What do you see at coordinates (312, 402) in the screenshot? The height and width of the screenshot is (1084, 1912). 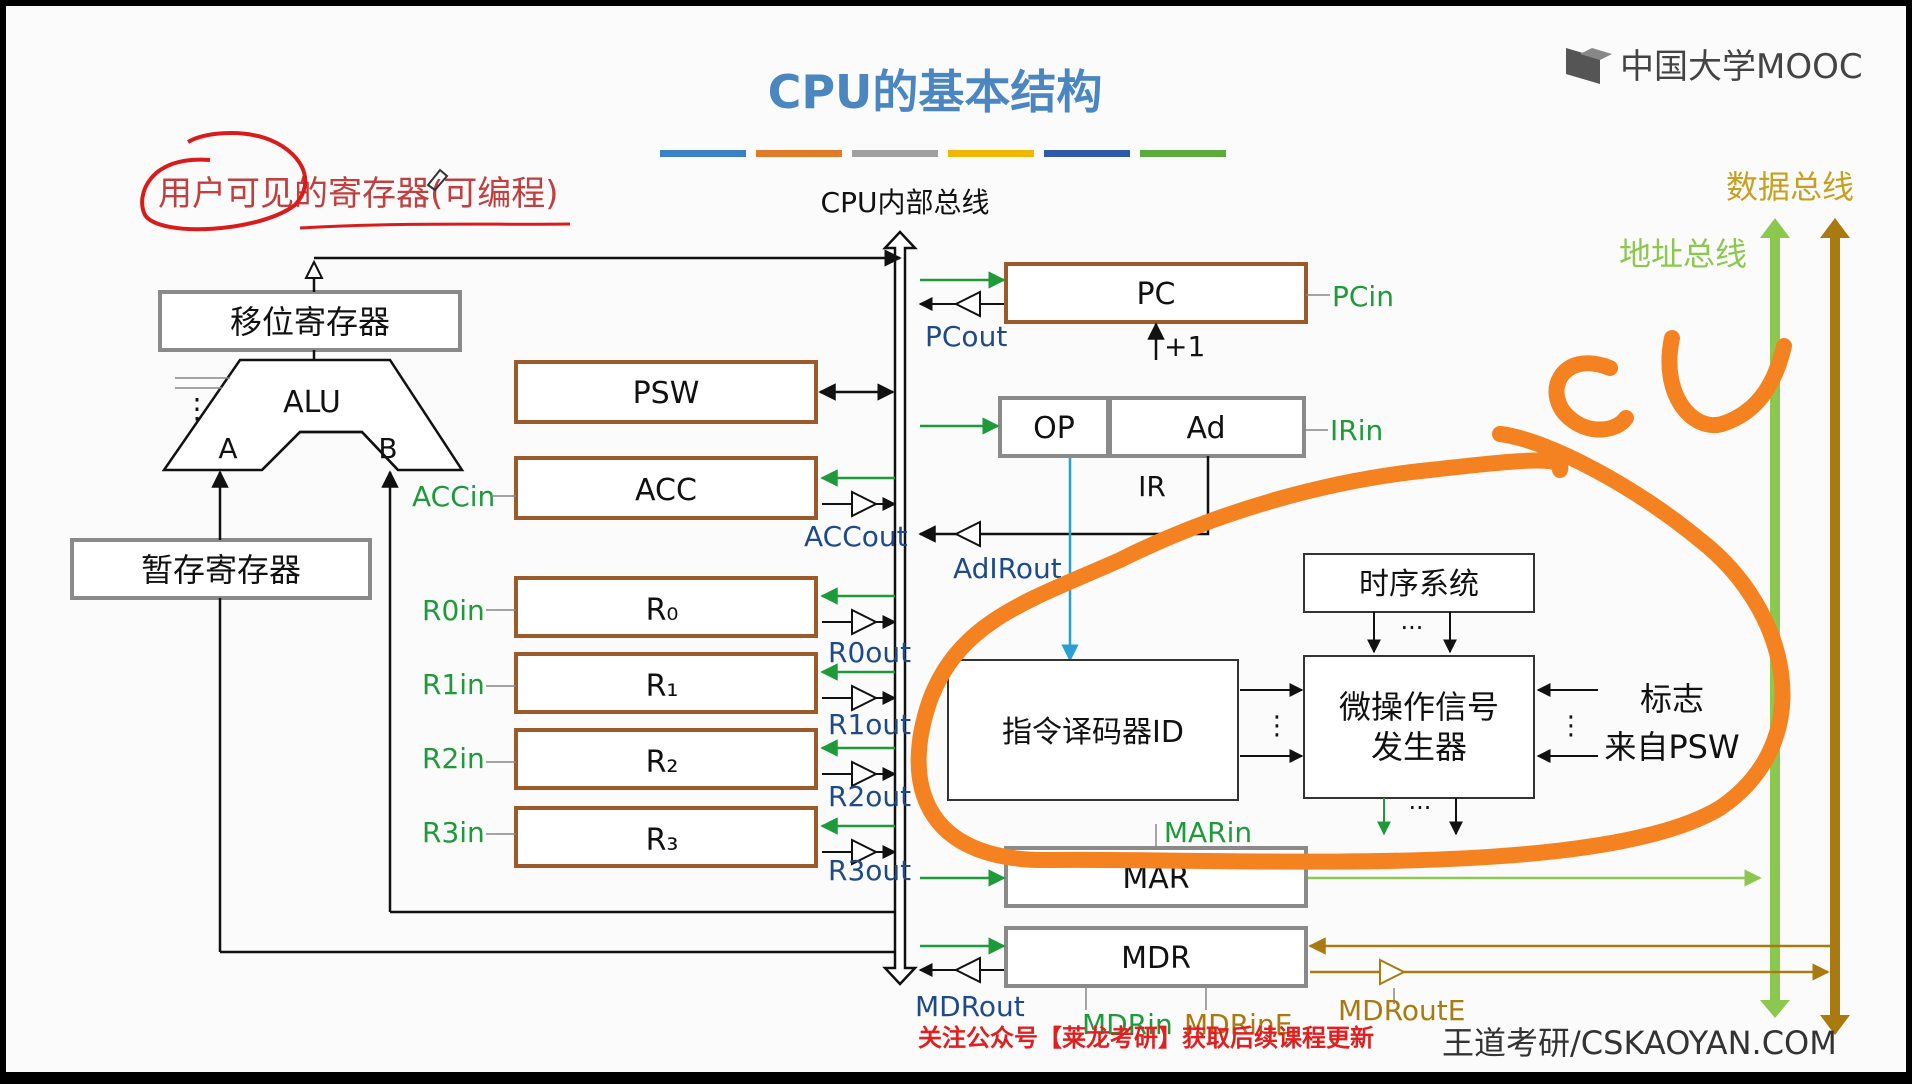 I see `alu-label: ALU` at bounding box center [312, 402].